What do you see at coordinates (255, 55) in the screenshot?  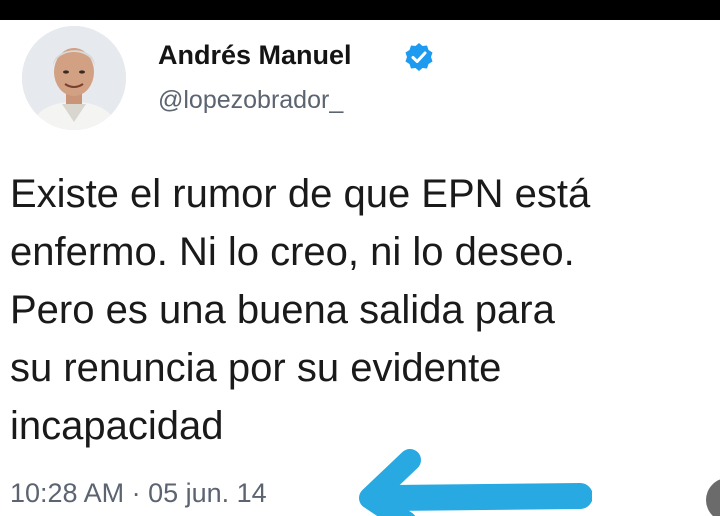 I see `author-name: Andrés Manuel` at bounding box center [255, 55].